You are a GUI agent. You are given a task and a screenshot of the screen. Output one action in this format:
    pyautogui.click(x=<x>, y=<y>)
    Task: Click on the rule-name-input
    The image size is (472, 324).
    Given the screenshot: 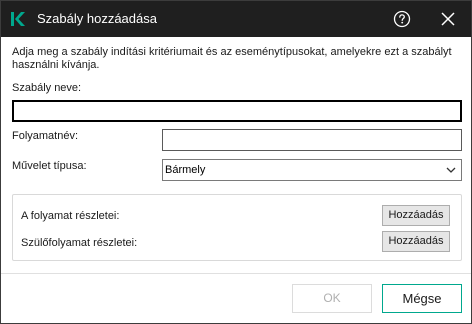 What is the action you would take?
    pyautogui.click(x=237, y=111)
    